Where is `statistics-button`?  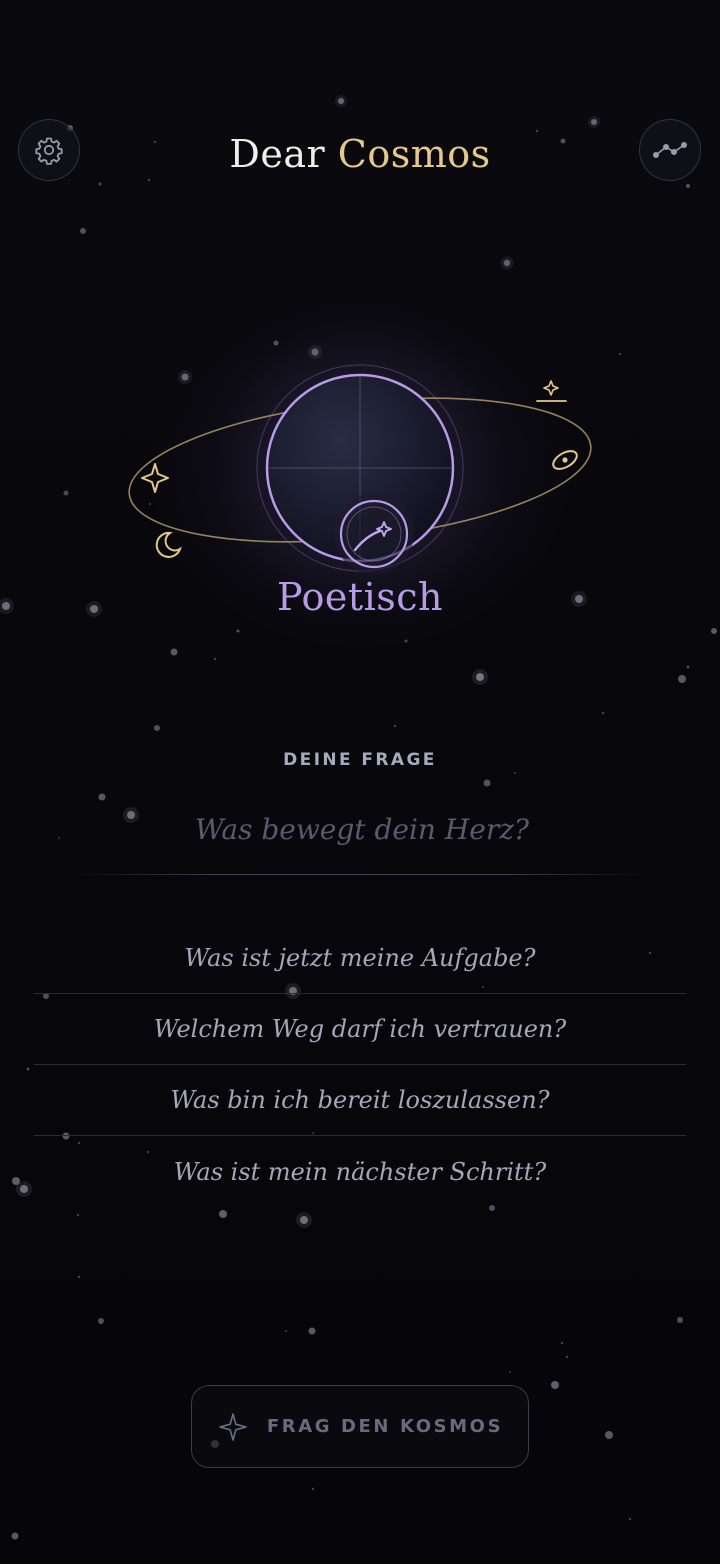 statistics-button is located at coordinates (670, 150).